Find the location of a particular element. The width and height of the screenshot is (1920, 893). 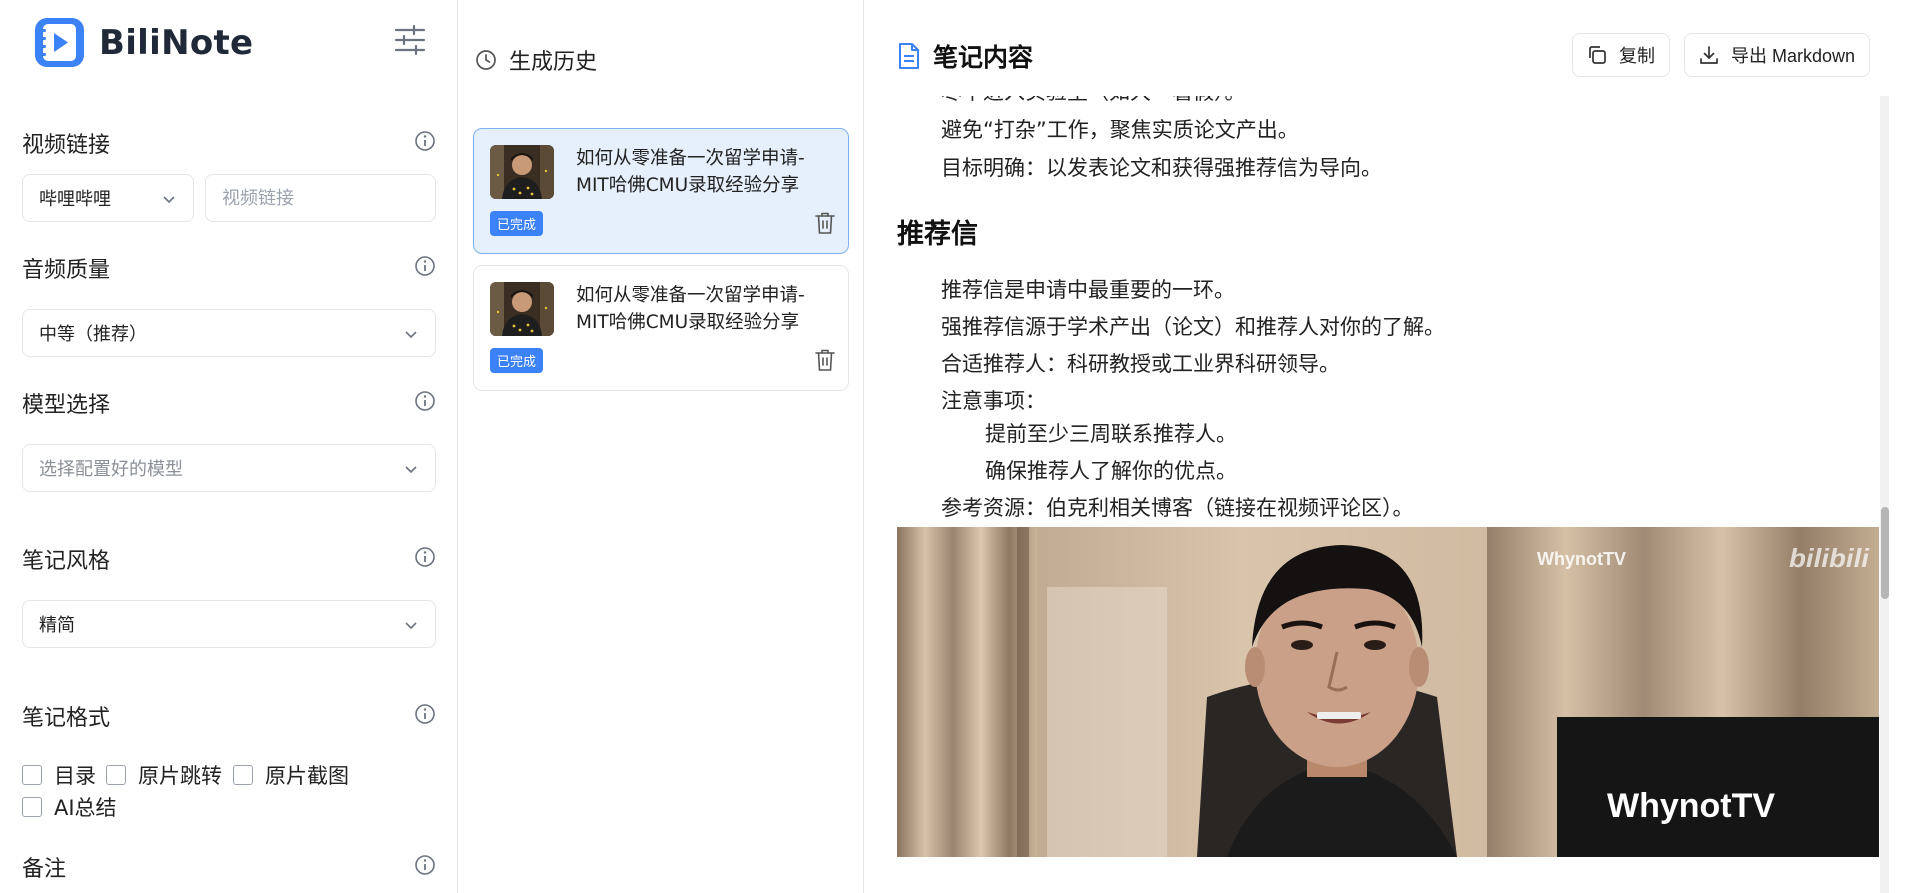

export-label: 导出 Markdown is located at coordinates (1793, 56).